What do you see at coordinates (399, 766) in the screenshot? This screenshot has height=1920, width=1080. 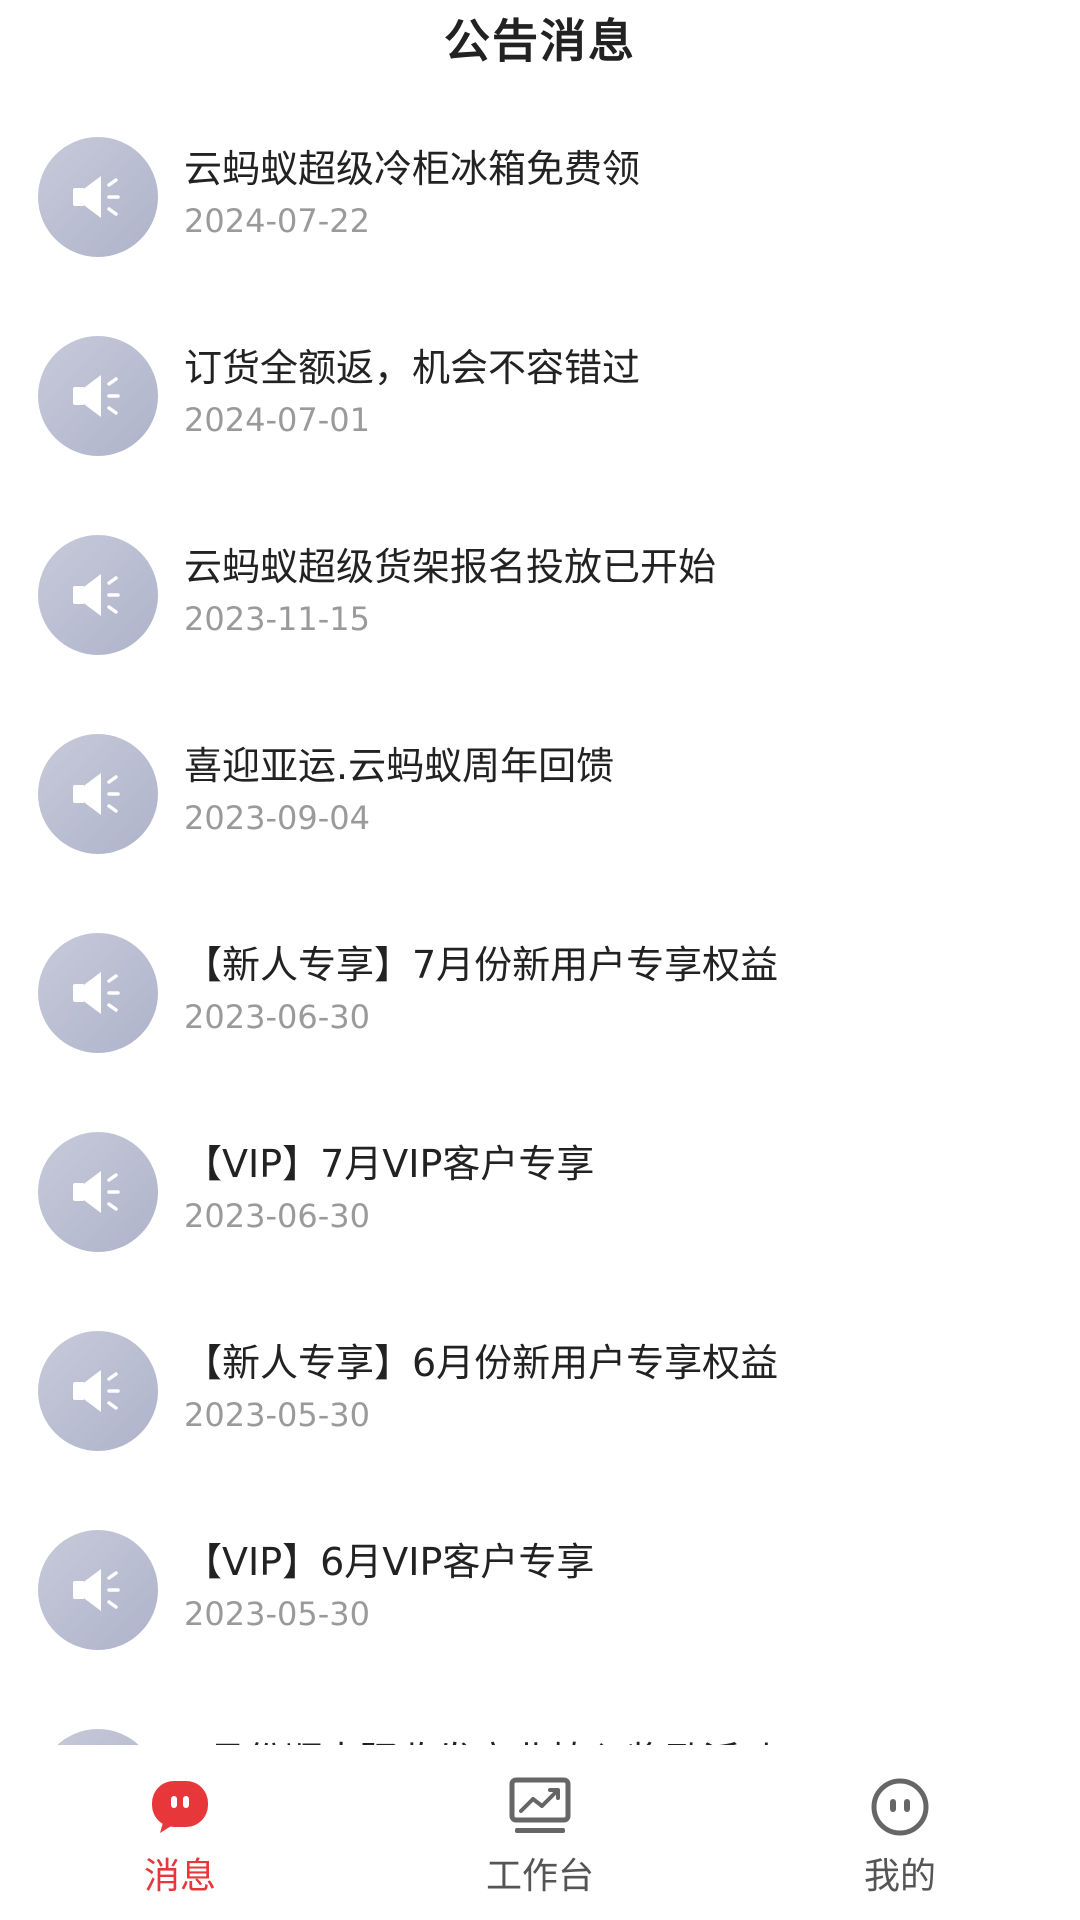 I see `announcement-title: 喜迎亚运.云蚂蚁周年回馈` at bounding box center [399, 766].